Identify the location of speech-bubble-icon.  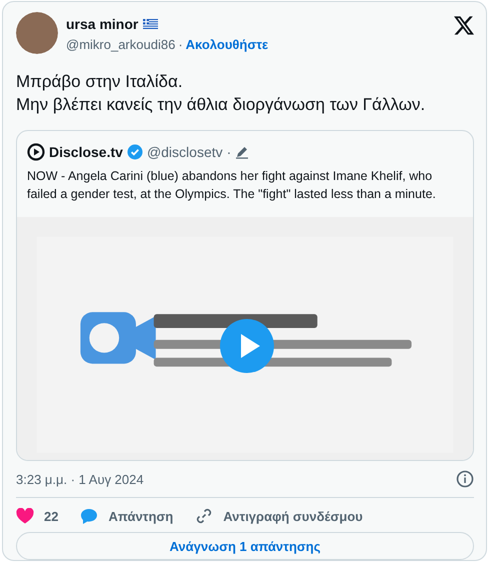
(89, 516).